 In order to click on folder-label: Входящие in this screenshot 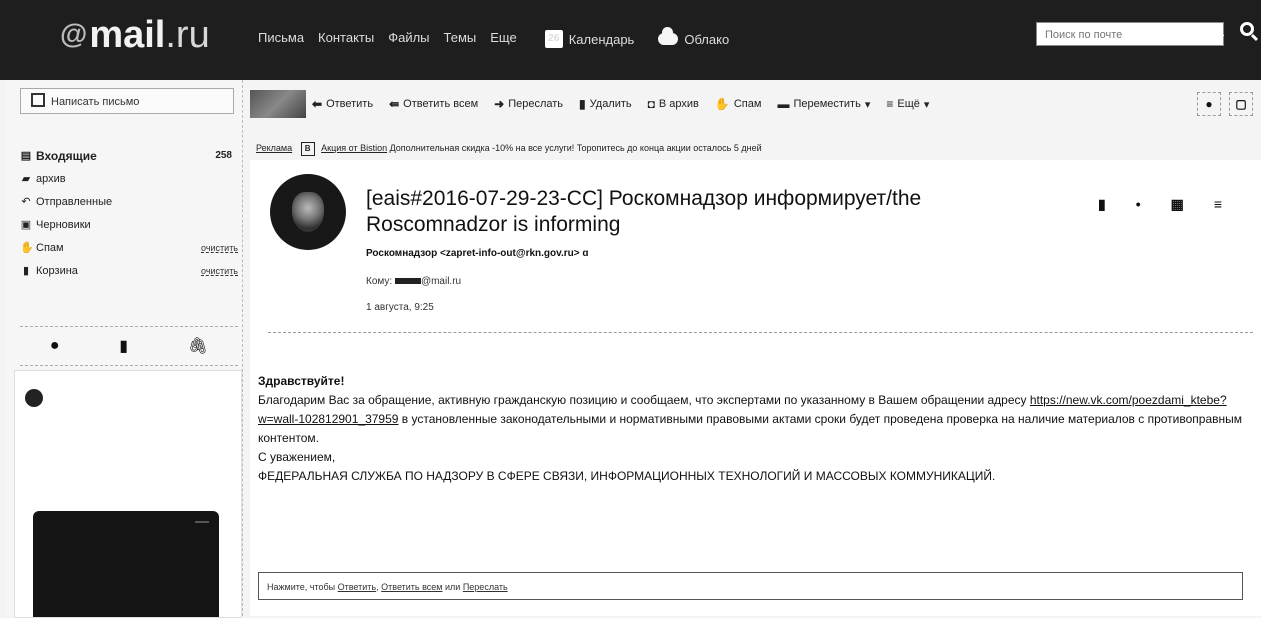, I will do `click(66, 155)`.